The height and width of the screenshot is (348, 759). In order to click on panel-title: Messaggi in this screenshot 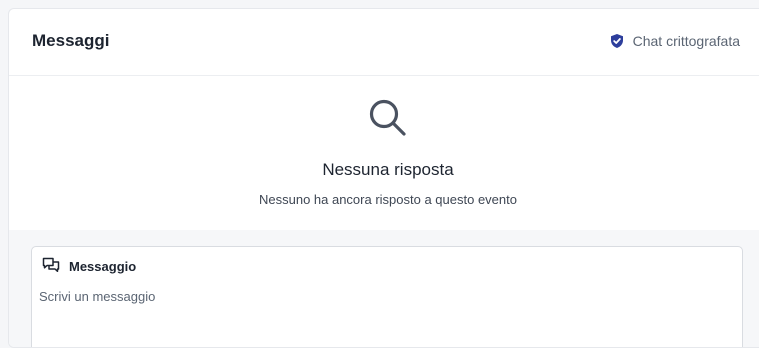, I will do `click(71, 40)`.